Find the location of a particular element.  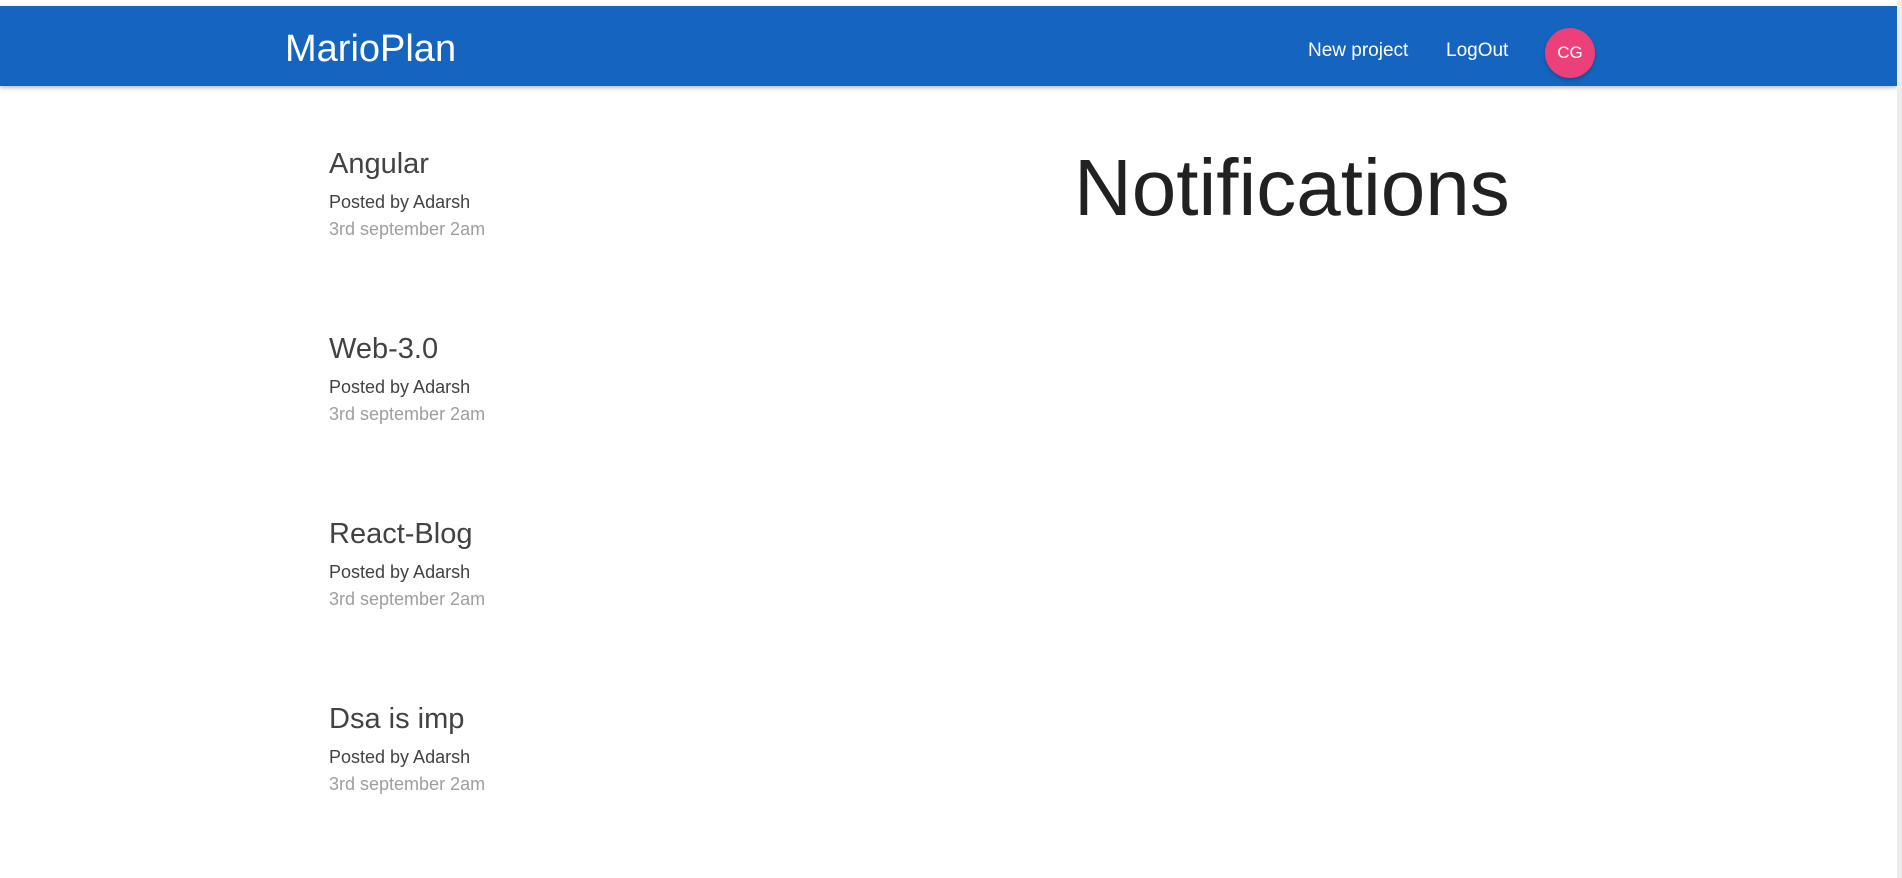

navbar: MarioPlan New project LogOut CG is located at coordinates (948, 46).